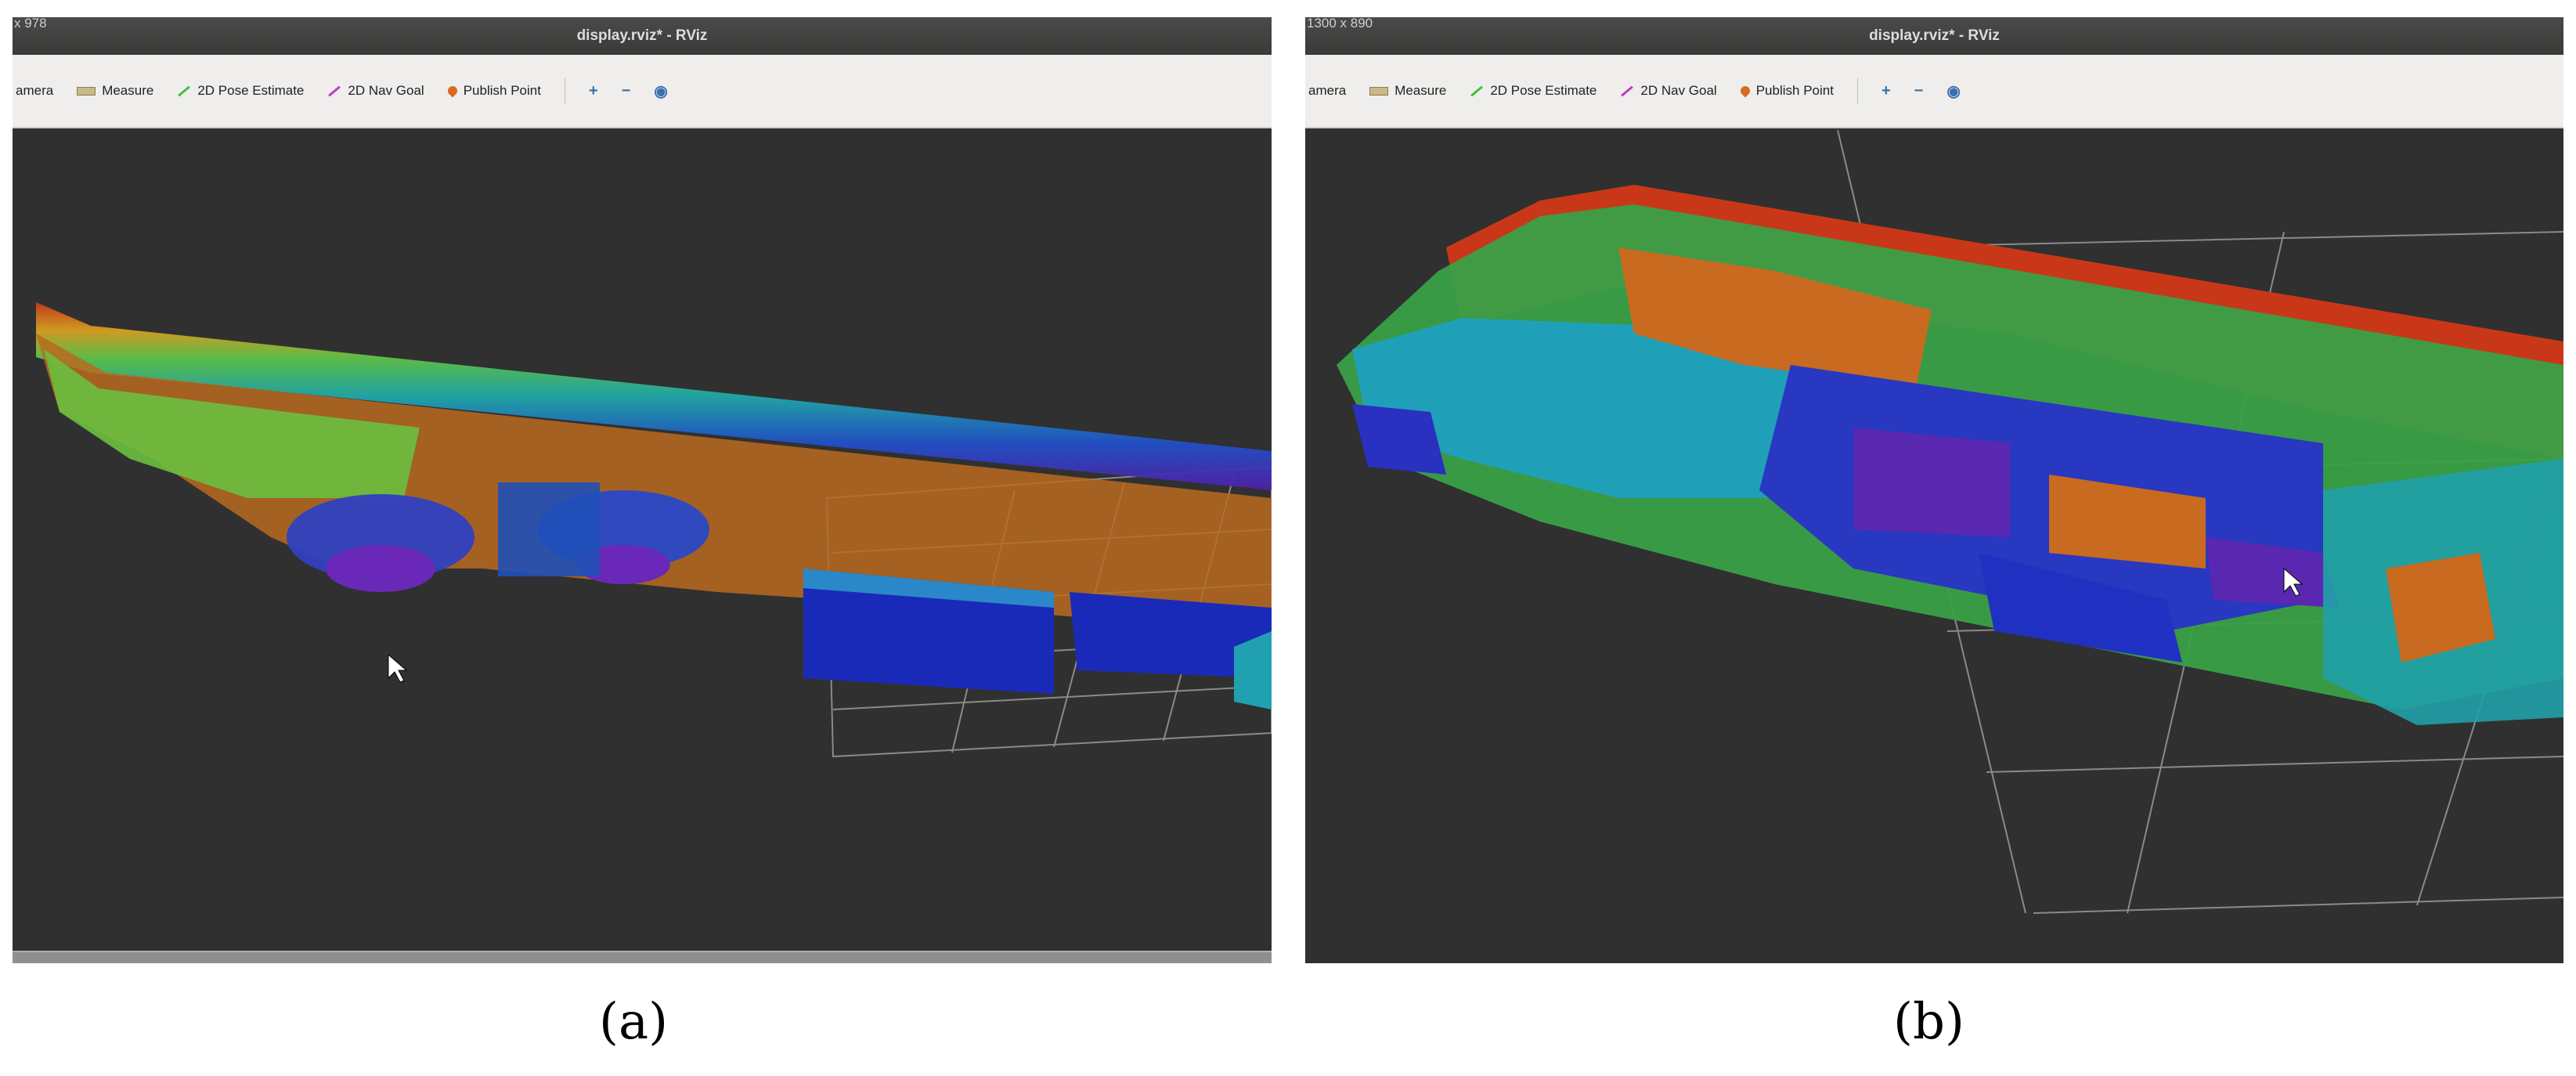 This screenshot has height=1076, width=2576. I want to click on resolution-readout: x 978, so click(30, 24).